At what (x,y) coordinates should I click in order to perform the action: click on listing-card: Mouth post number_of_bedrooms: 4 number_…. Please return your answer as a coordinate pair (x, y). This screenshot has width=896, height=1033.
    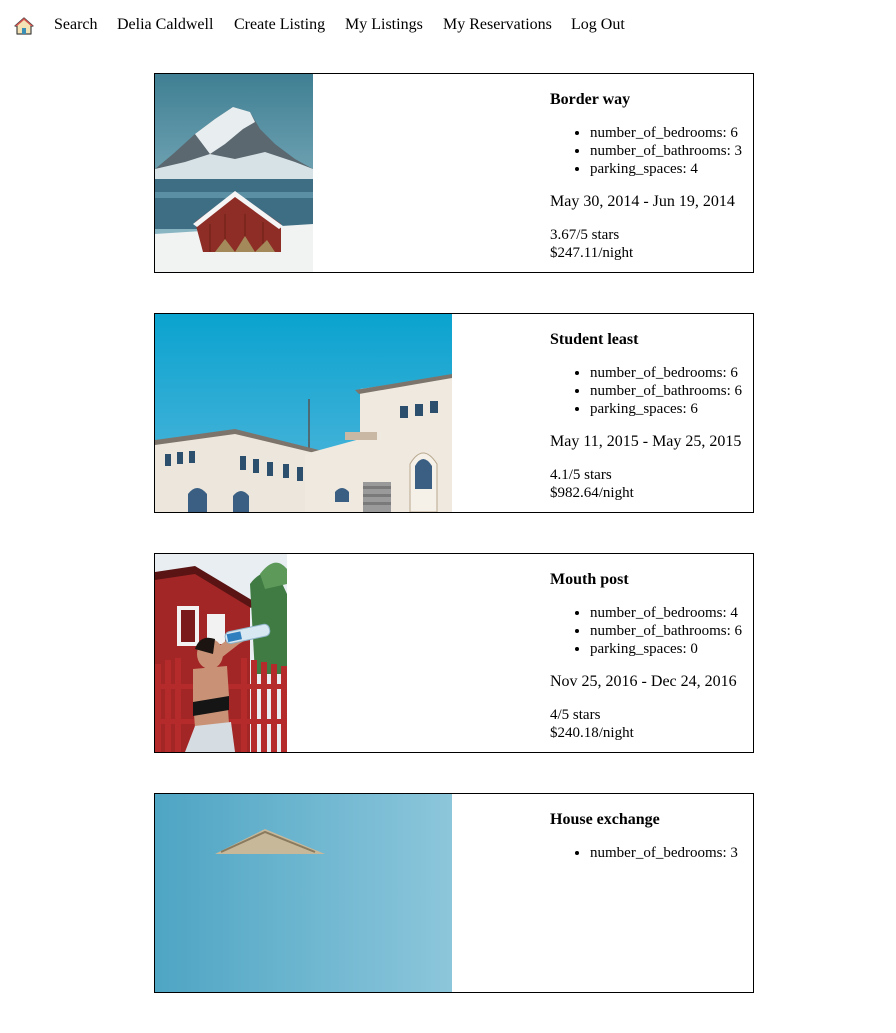
    Looking at the image, I should click on (454, 653).